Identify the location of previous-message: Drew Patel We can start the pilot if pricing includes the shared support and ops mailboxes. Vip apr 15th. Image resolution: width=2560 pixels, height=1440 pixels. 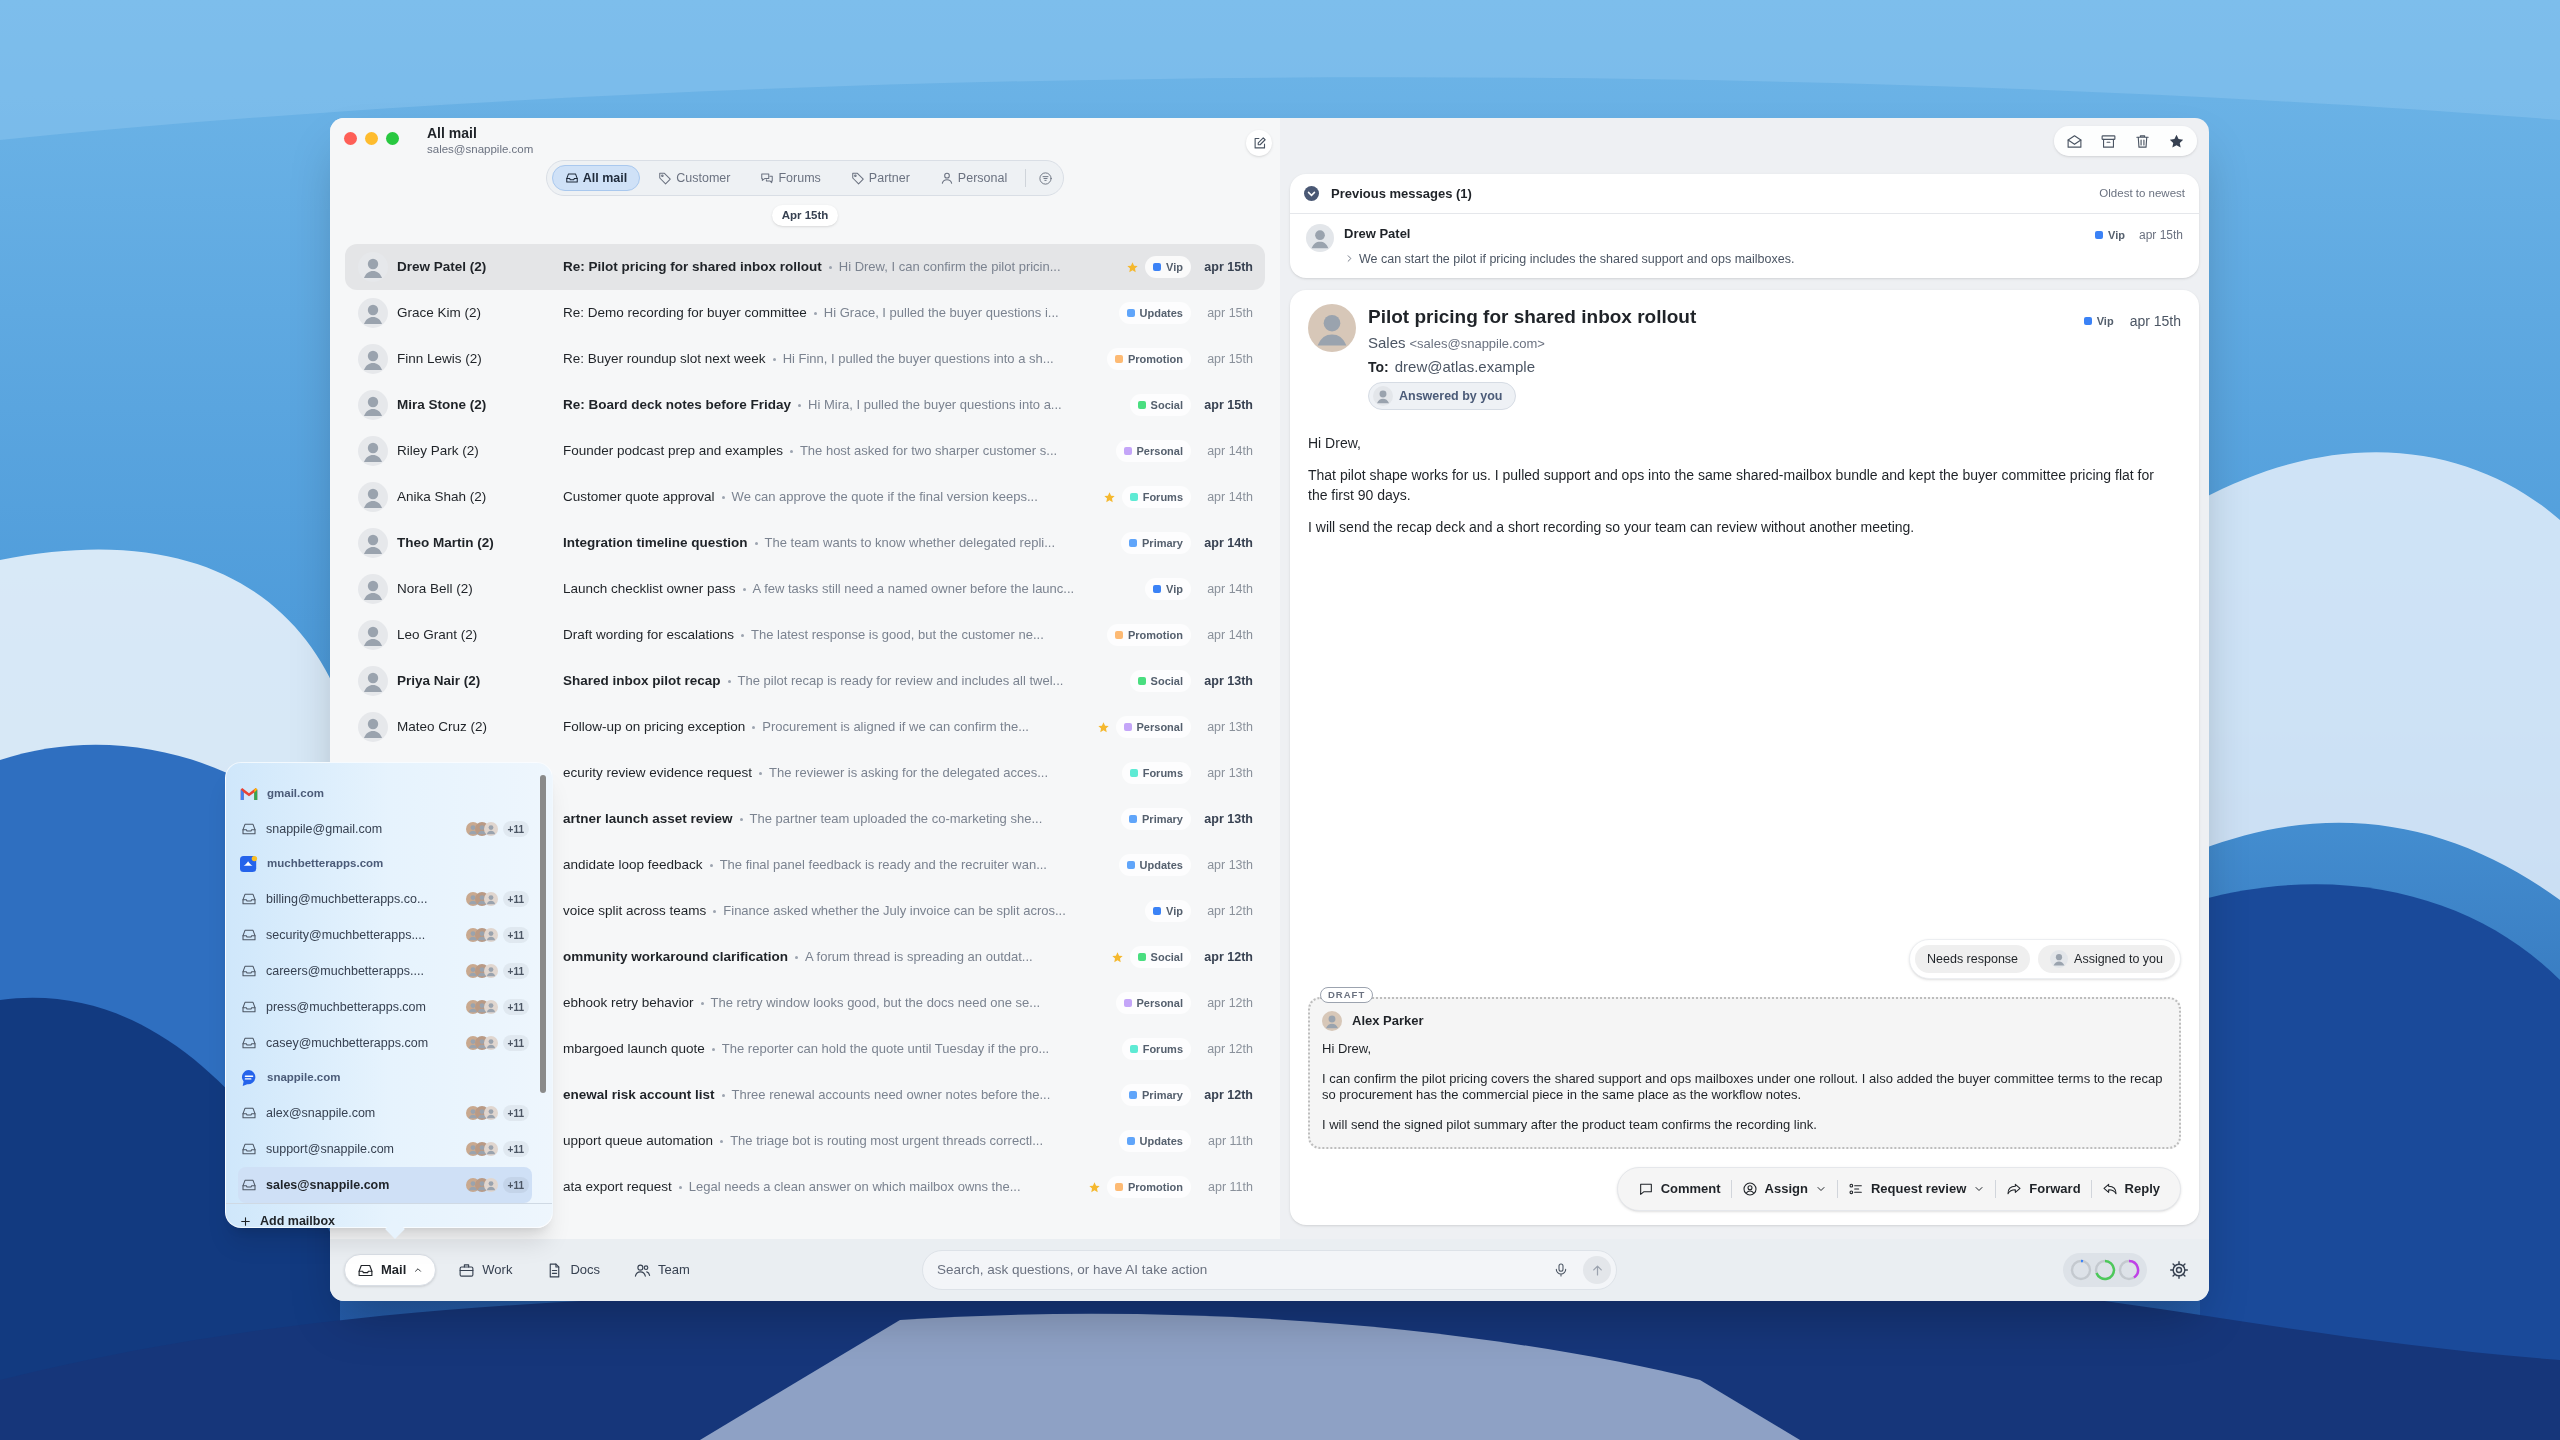
(1744, 246).